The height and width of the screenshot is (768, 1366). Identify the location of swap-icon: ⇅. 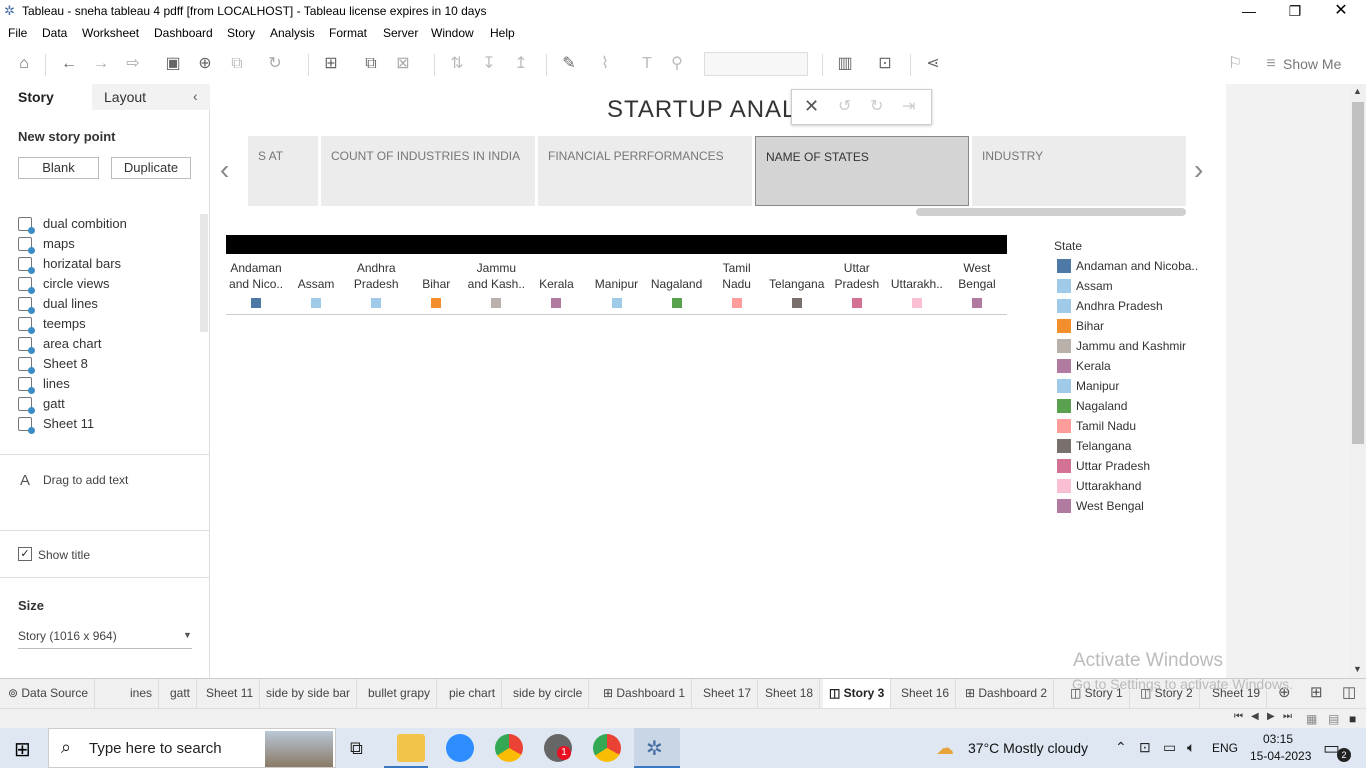
(457, 64).